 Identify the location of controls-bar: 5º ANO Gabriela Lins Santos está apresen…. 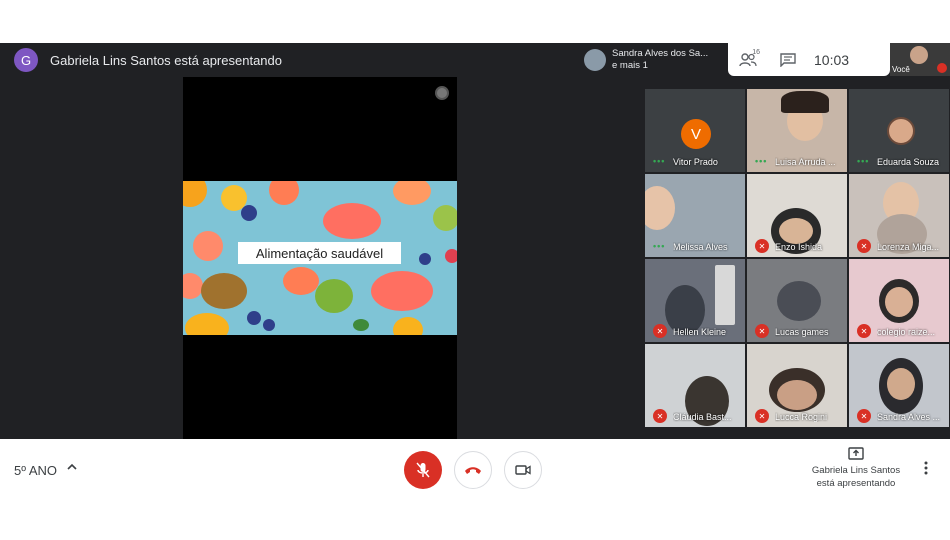
(475, 467).